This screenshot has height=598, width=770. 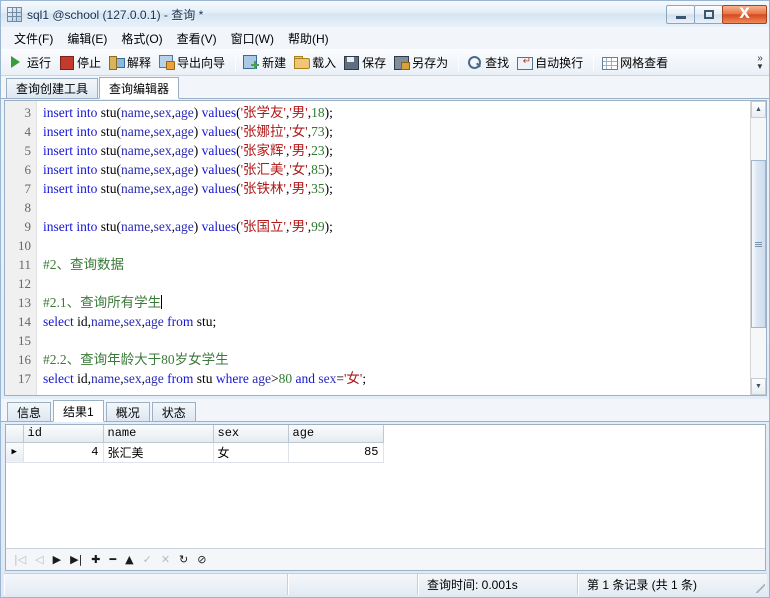 I want to click on close-button: X, so click(x=744, y=14).